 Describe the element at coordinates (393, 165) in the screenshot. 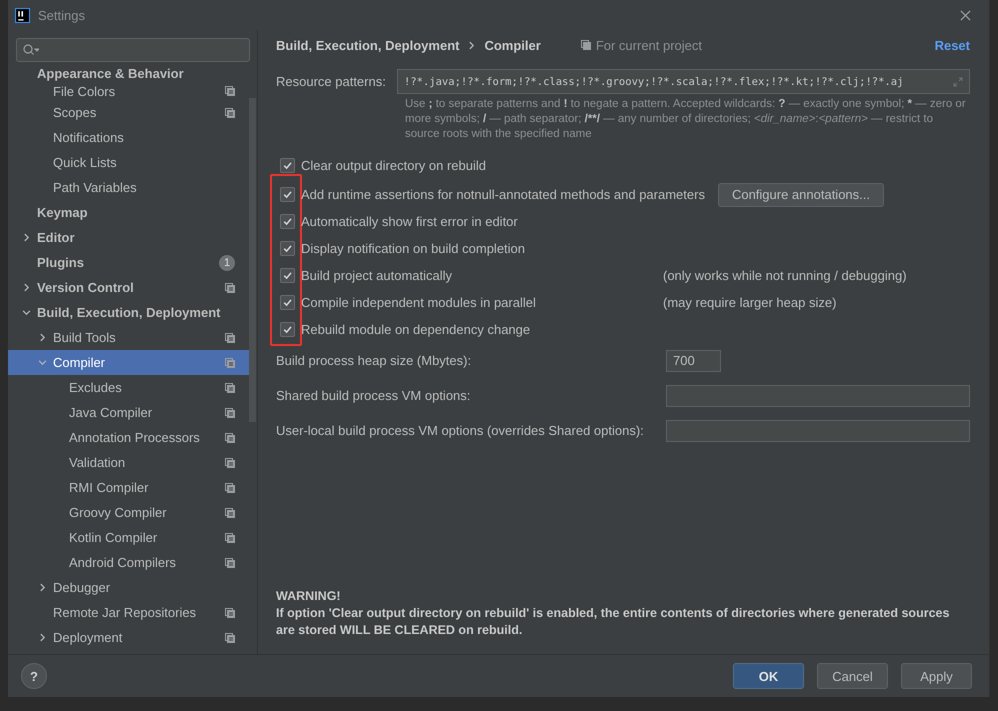

I see `checkbox-label: Clear output directory on rebuild` at that location.